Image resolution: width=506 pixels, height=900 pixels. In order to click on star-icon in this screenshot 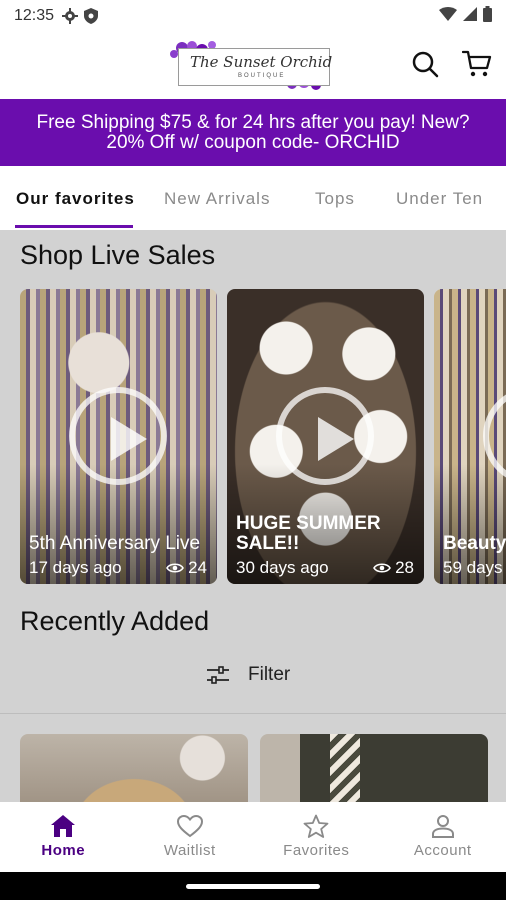, I will do `click(316, 826)`.